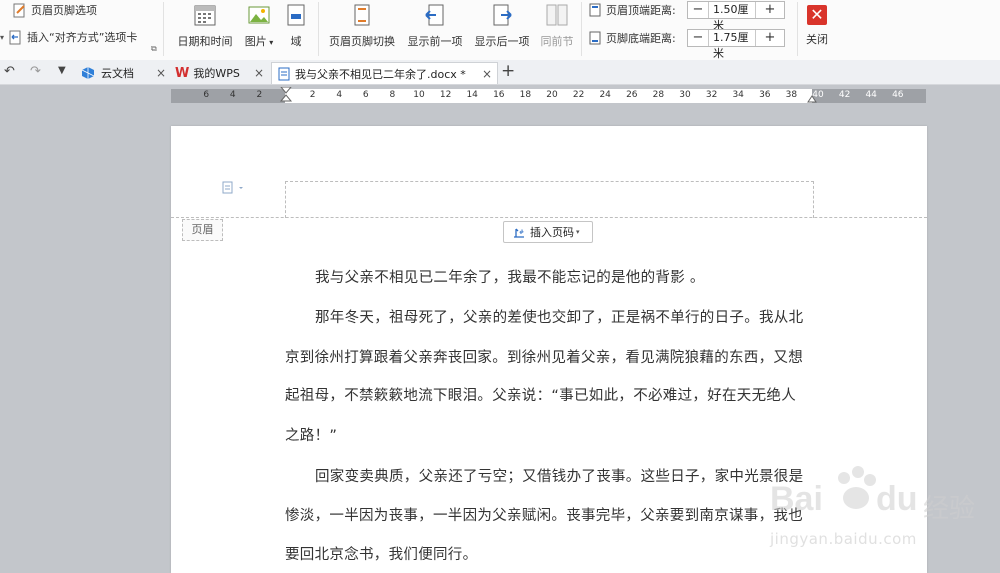  I want to click on ruler-tick-label: 8, so click(392, 95).